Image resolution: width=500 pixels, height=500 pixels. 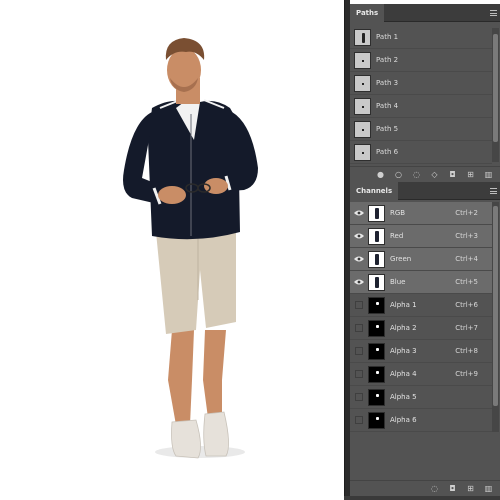 What do you see at coordinates (403, 351) in the screenshot?
I see `channel-label: Alpha 3` at bounding box center [403, 351].